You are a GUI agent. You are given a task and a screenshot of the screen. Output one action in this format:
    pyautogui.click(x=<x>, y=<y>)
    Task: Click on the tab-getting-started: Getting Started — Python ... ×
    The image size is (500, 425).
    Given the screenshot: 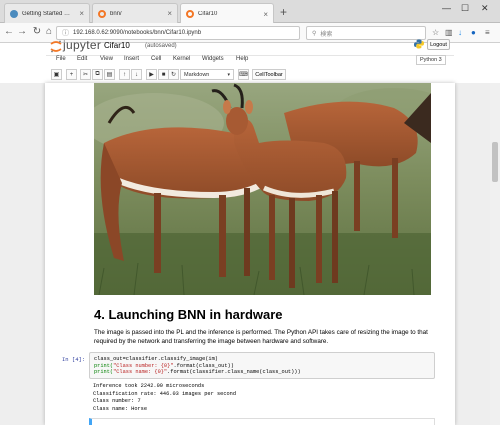 What is the action you would take?
    pyautogui.click(x=47, y=13)
    